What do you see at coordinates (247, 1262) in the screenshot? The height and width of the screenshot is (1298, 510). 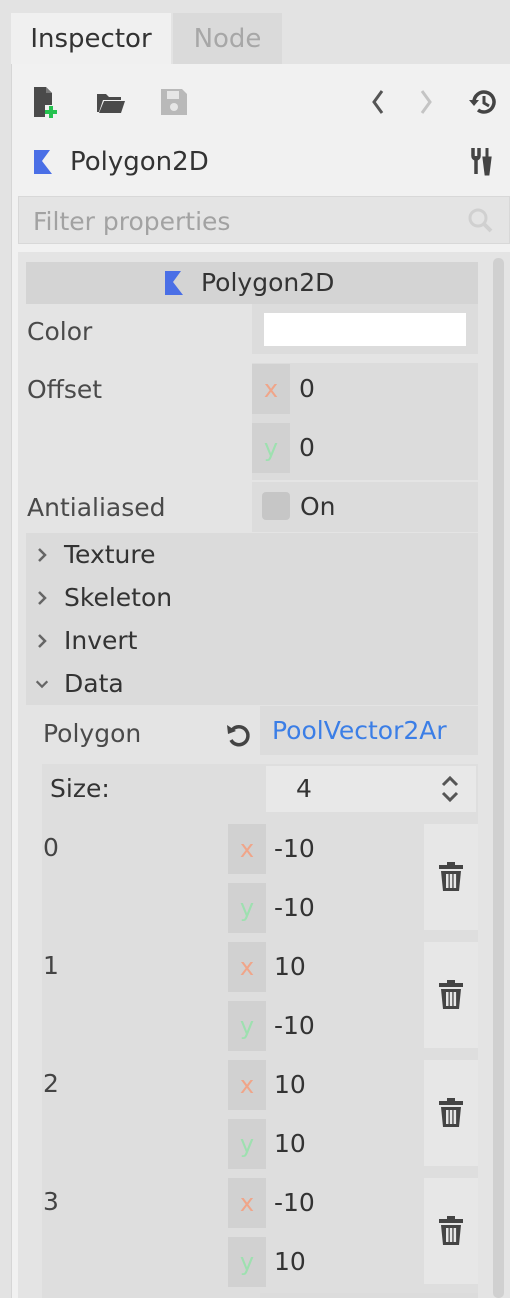 I see `item-3-y-axis-label: y` at bounding box center [247, 1262].